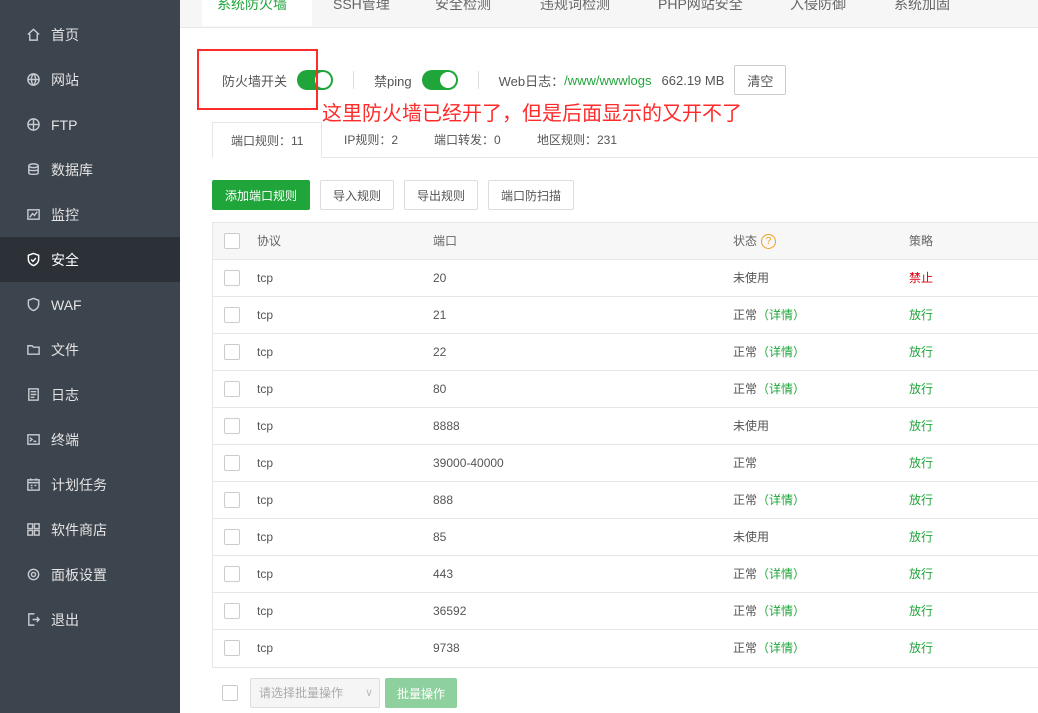 The image size is (1038, 713). What do you see at coordinates (33, 80) in the screenshot?
I see `globe-icon` at bounding box center [33, 80].